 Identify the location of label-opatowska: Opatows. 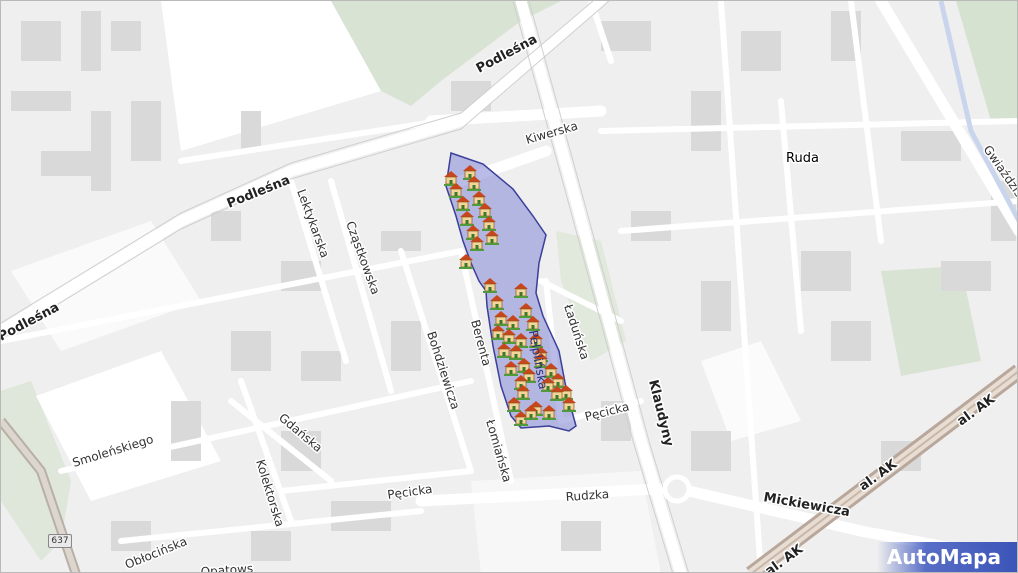
(226, 567).